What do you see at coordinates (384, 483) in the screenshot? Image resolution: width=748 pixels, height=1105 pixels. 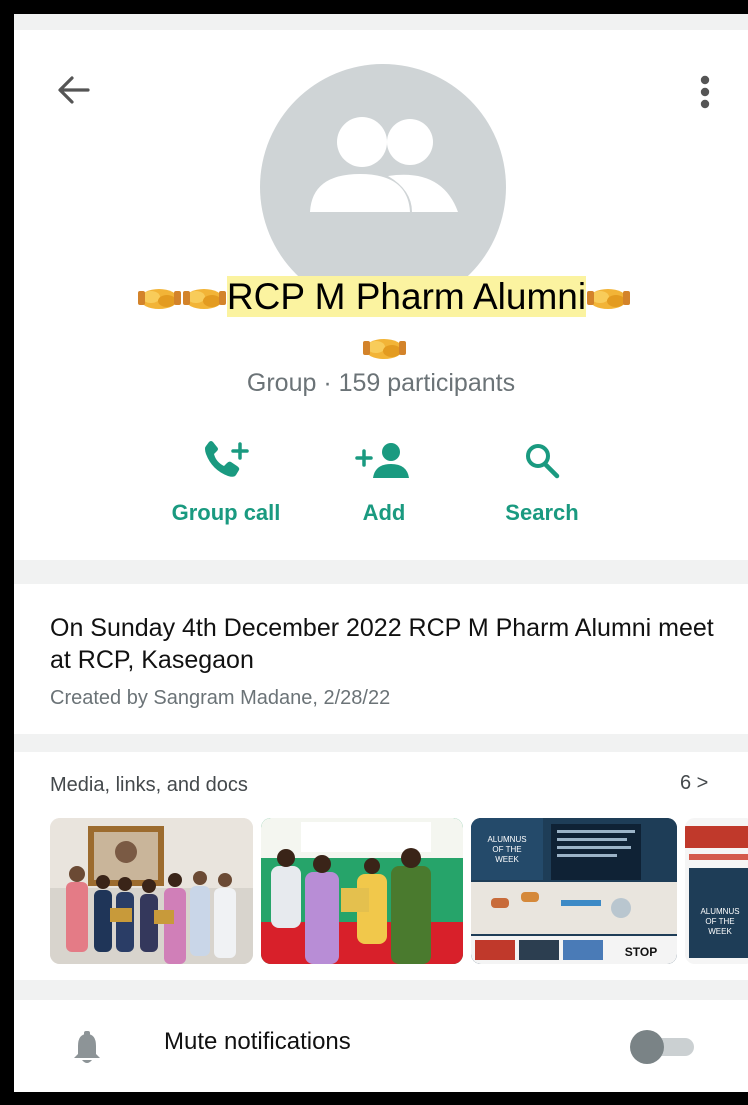 I see `add-participant-button: Add` at bounding box center [384, 483].